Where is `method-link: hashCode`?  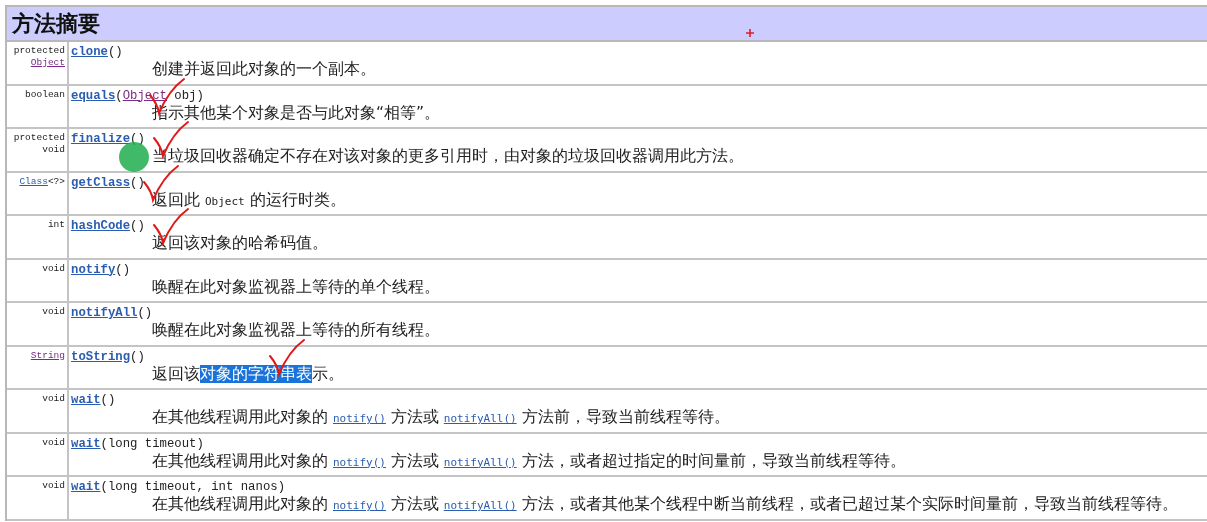 method-link: hashCode is located at coordinates (101, 226).